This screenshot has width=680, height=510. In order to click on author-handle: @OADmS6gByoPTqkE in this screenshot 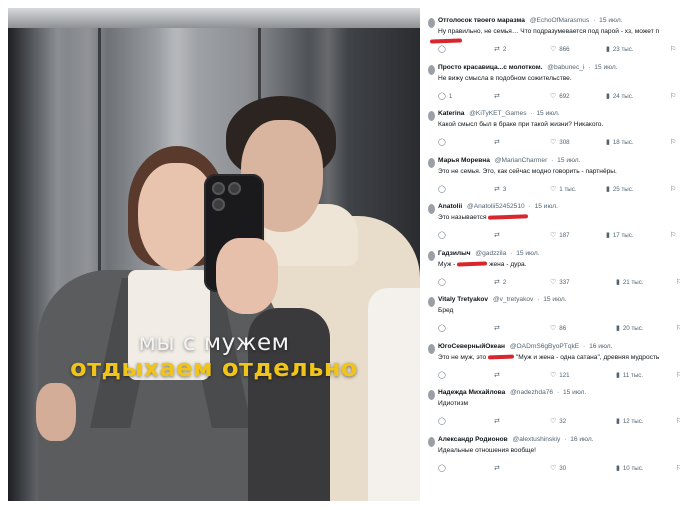, I will do `click(544, 346)`.